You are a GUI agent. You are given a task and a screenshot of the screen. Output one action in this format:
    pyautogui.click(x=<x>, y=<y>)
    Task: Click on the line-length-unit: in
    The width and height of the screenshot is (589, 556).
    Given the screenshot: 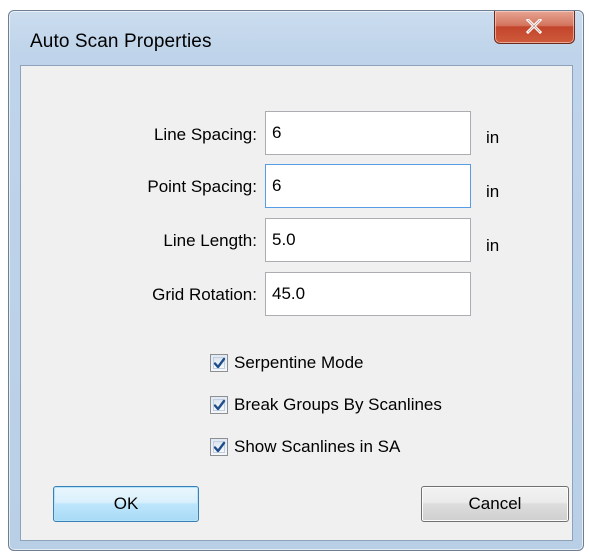 What is the action you would take?
    pyautogui.click(x=493, y=245)
    